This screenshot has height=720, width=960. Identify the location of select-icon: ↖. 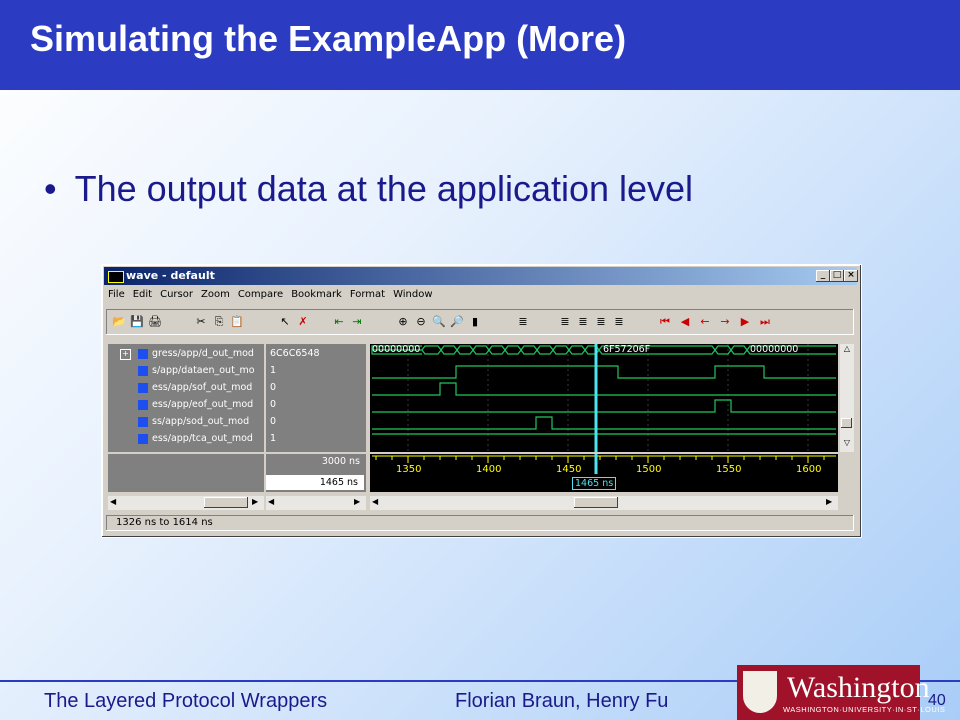
(285, 322).